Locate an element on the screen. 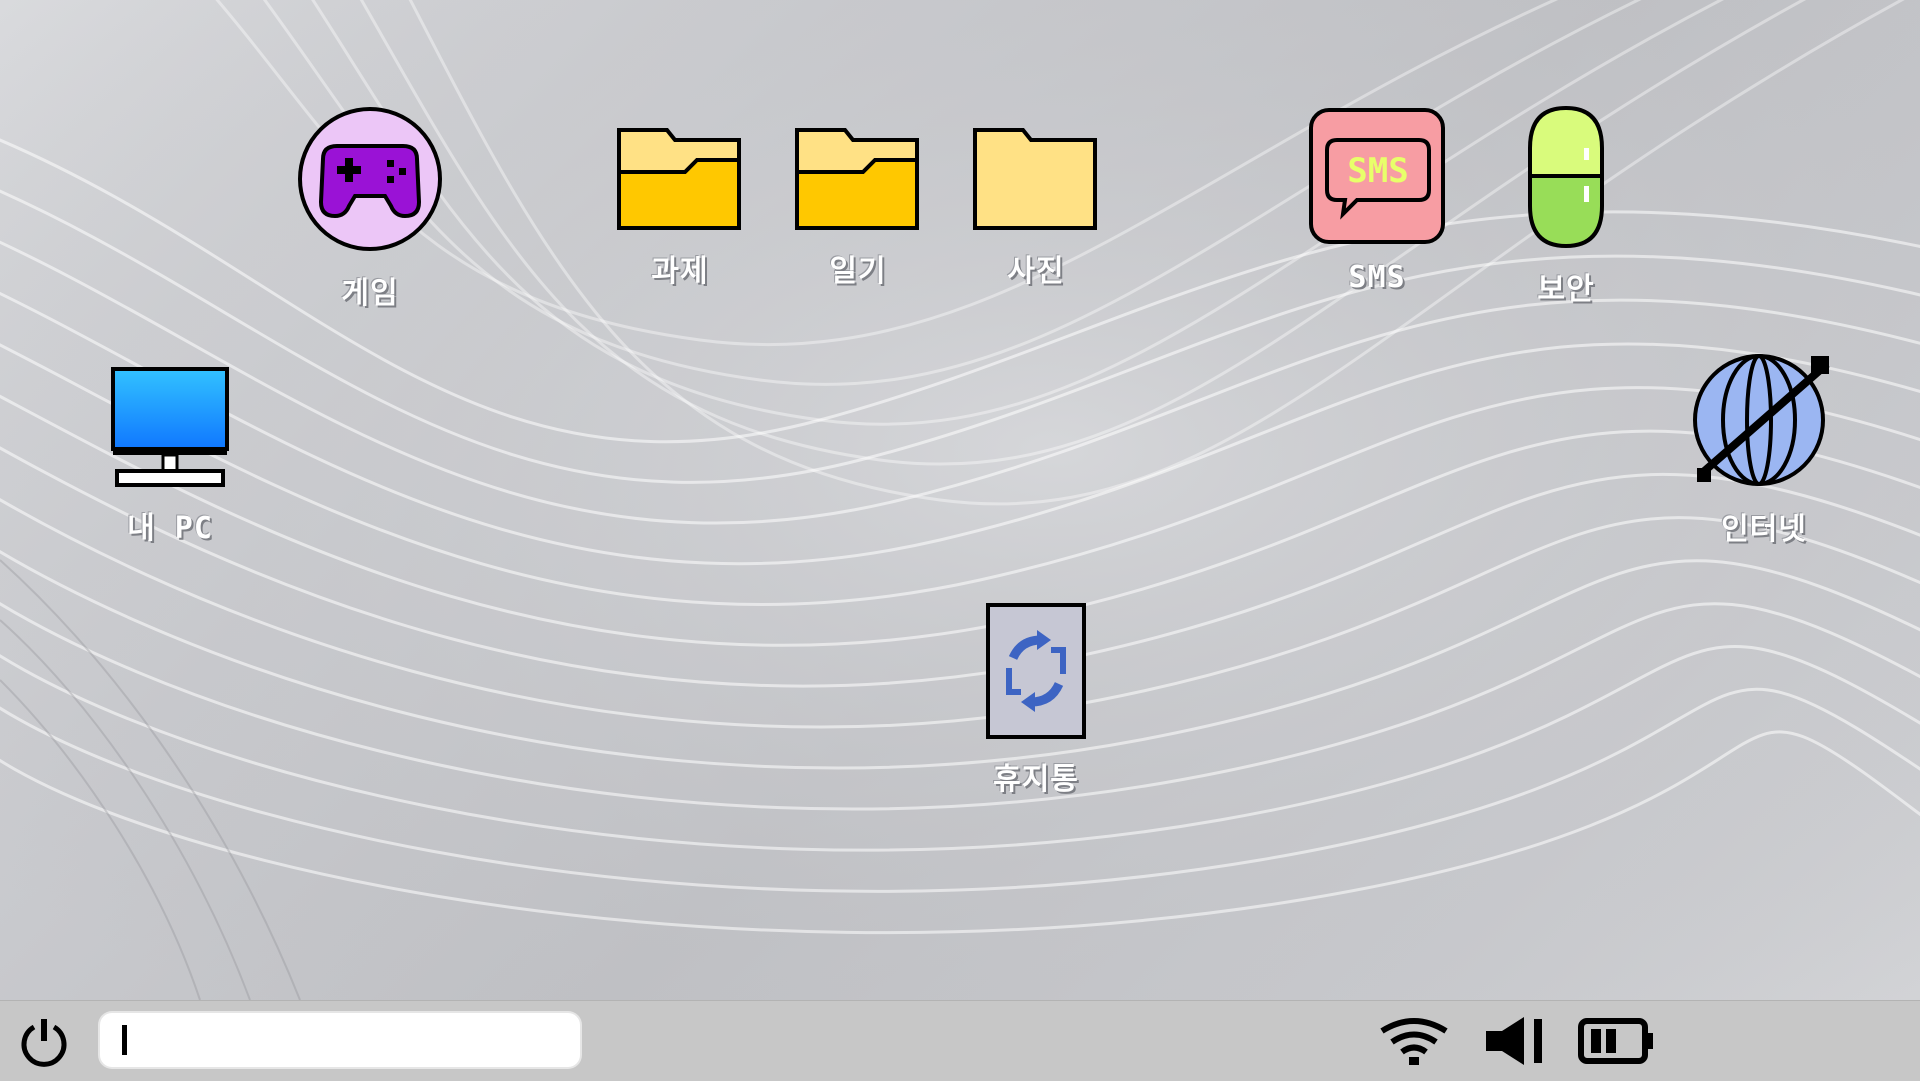  globe-icon is located at coordinates (1761, 420).